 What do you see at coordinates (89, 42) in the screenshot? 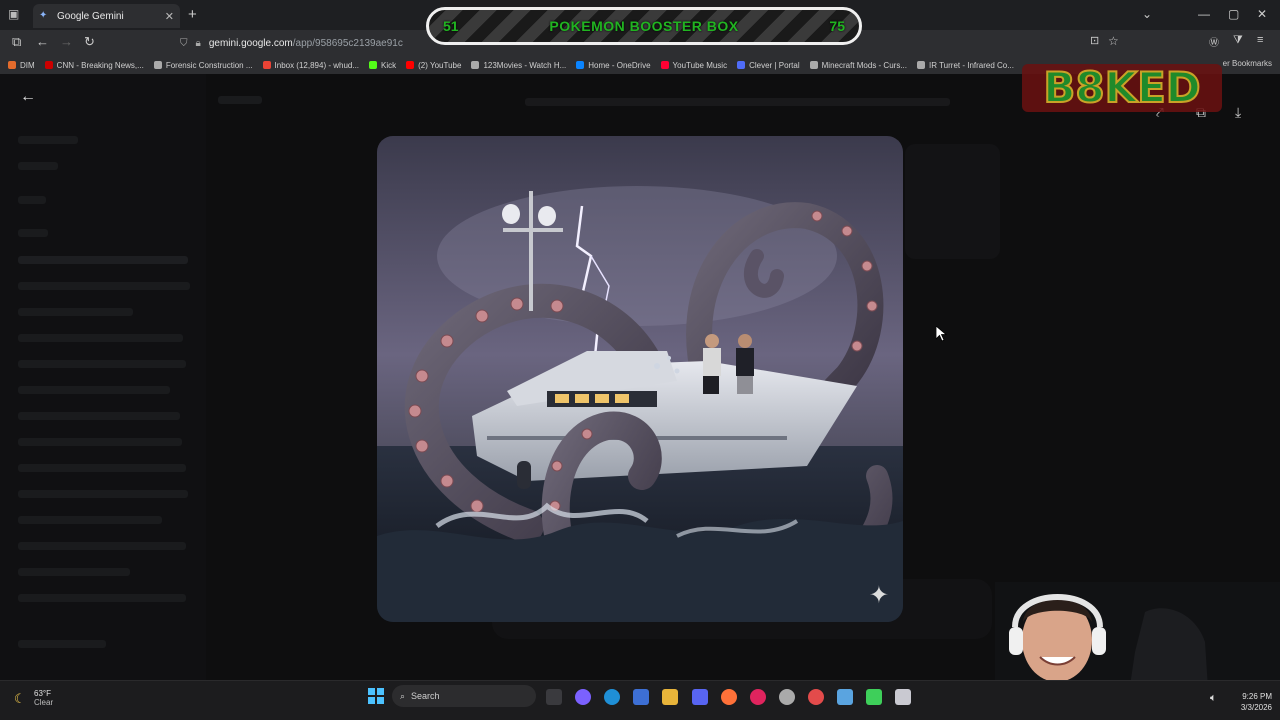
I see `reload-icon: ↻` at bounding box center [89, 42].